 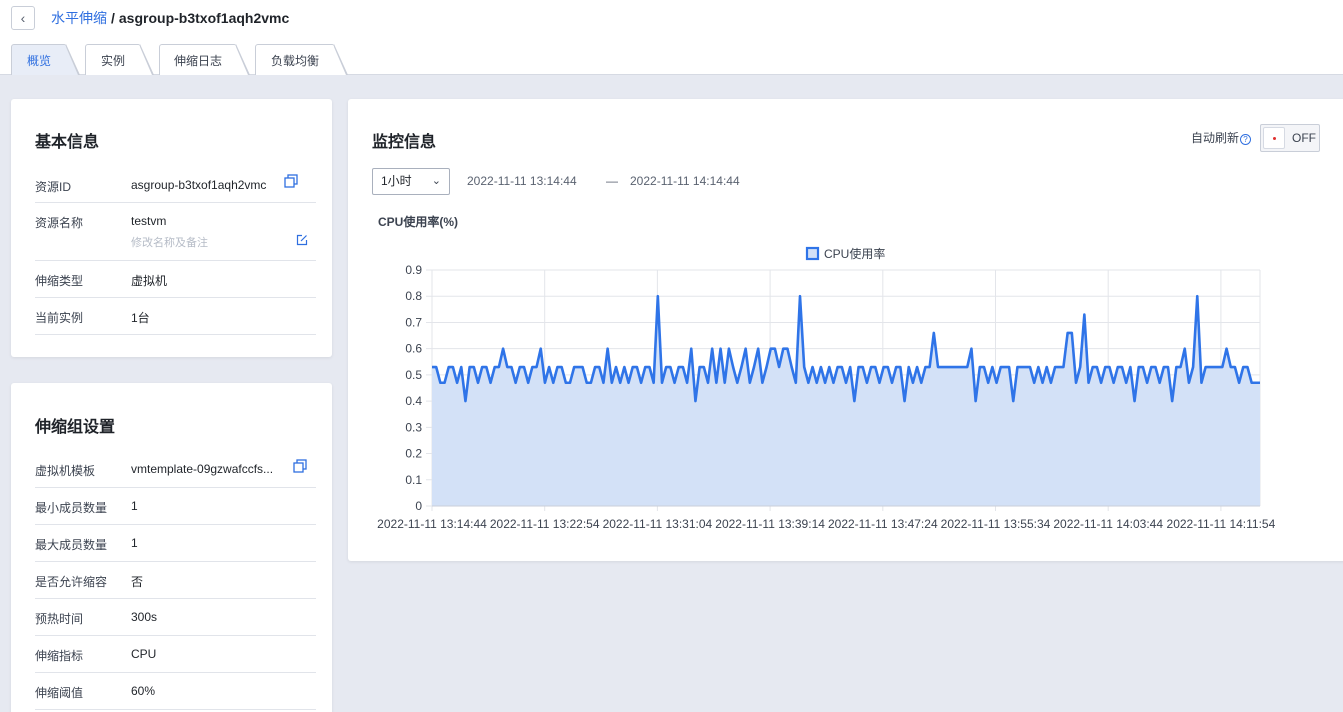 I want to click on y-tick-label: 0.6, so click(x=413, y=349).